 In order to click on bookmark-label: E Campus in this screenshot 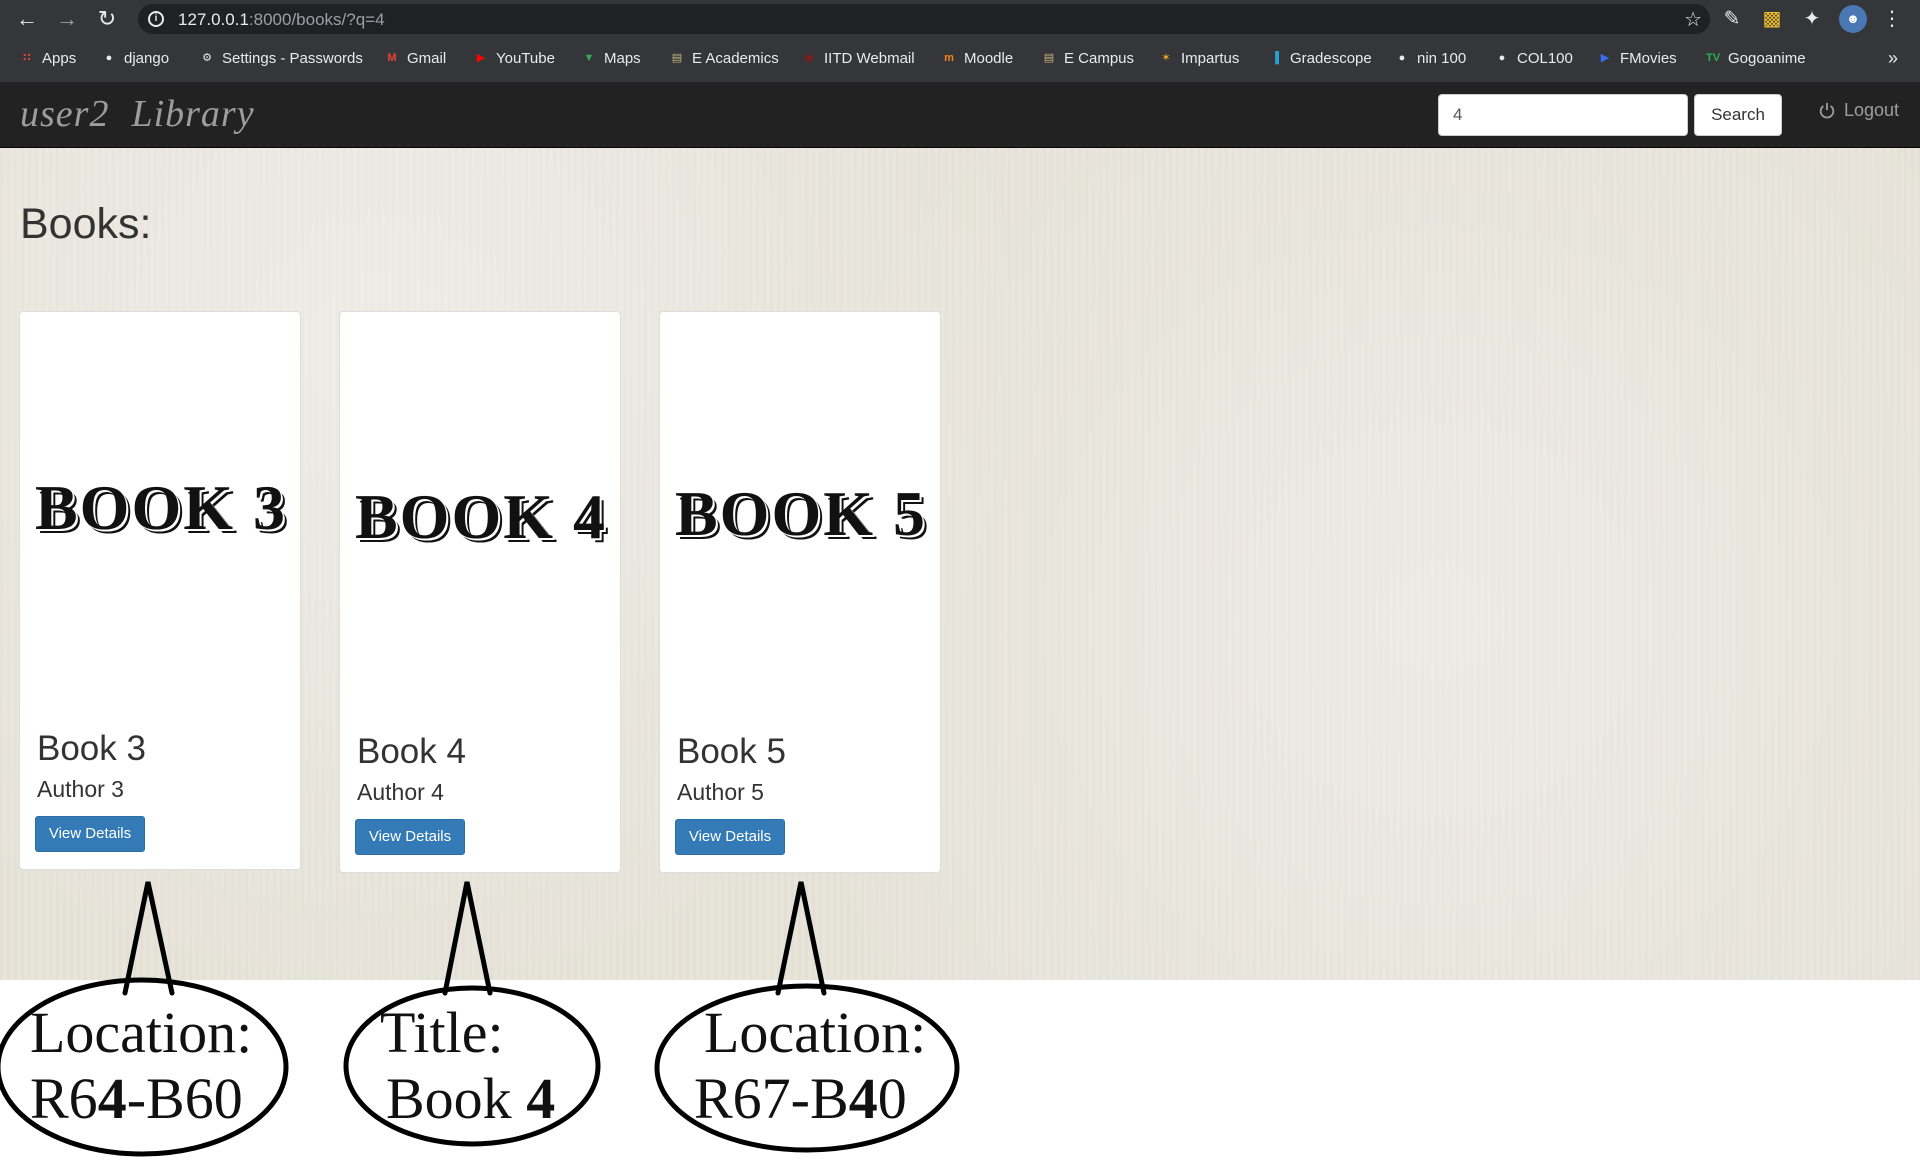, I will do `click(1099, 58)`.